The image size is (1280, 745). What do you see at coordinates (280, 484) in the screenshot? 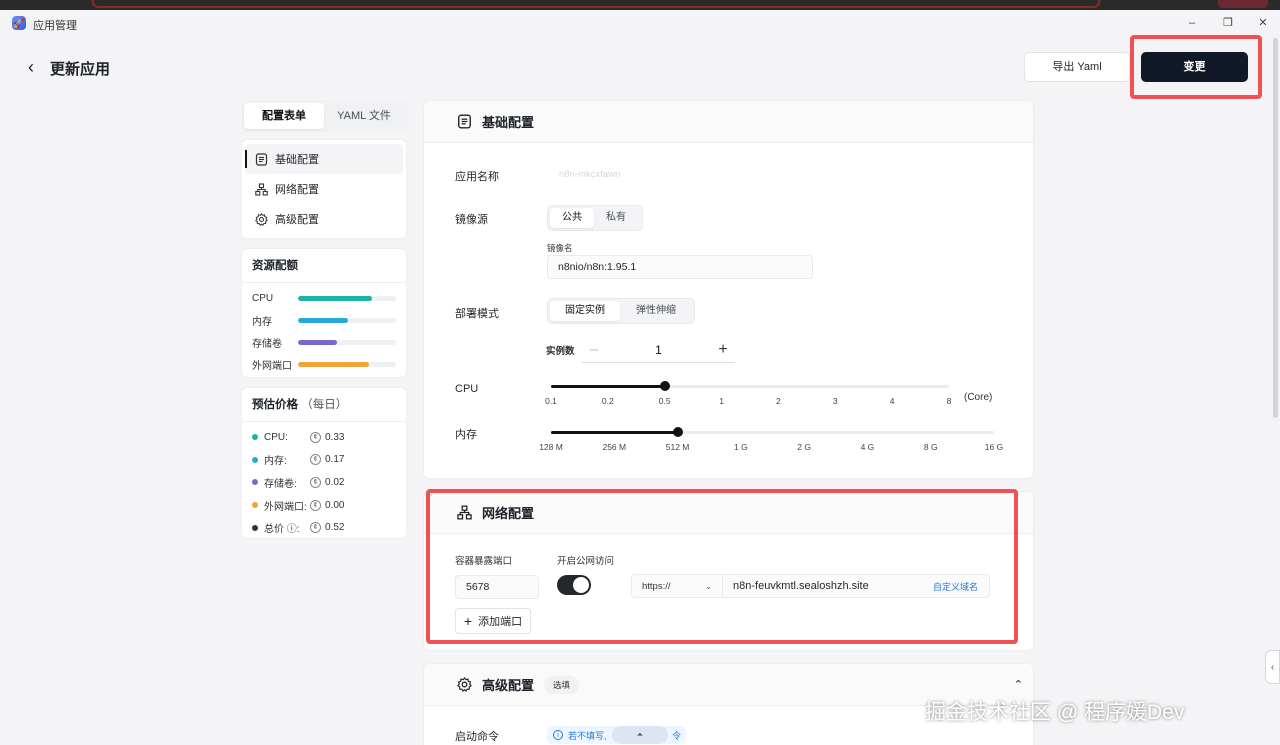
I see `price-label: 存储卷:` at bounding box center [280, 484].